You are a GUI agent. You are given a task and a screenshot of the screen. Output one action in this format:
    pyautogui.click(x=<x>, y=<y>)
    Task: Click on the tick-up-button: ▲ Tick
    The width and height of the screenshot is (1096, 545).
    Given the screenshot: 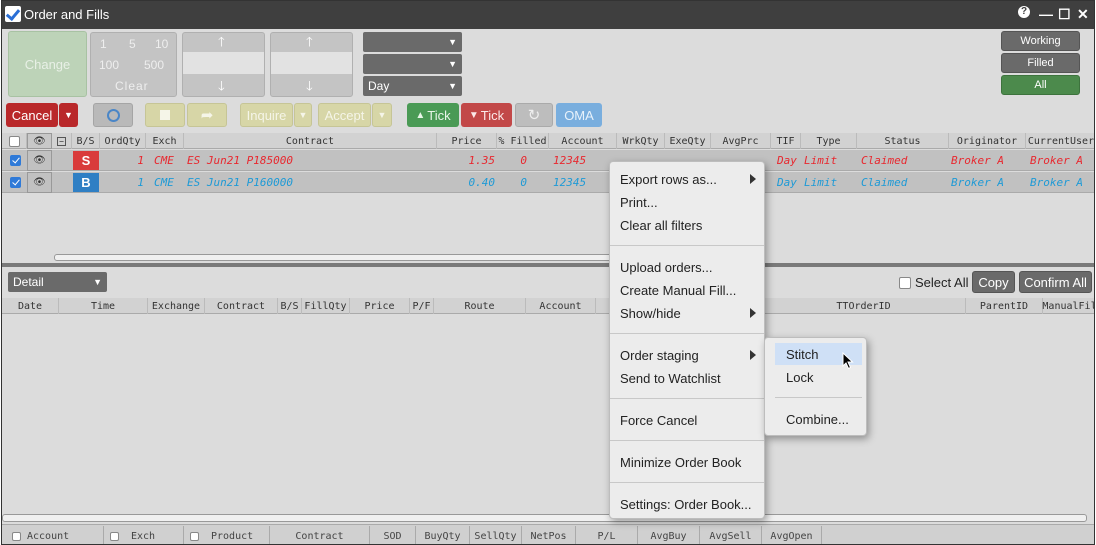 What is the action you would take?
    pyautogui.click(x=433, y=115)
    